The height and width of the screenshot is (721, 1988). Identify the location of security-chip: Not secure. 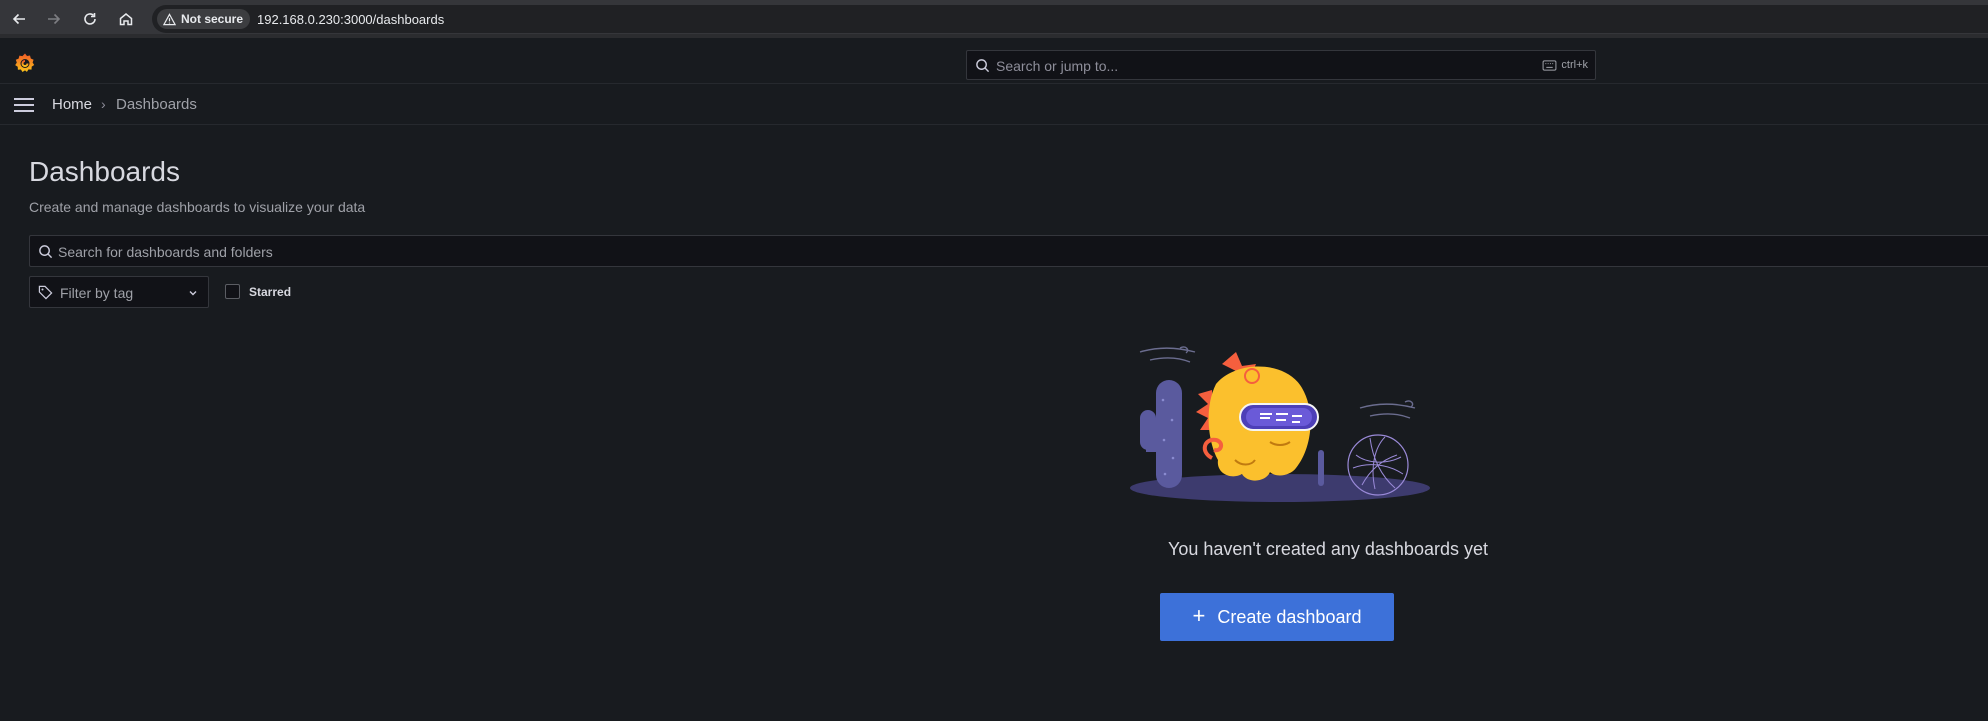
(204, 19).